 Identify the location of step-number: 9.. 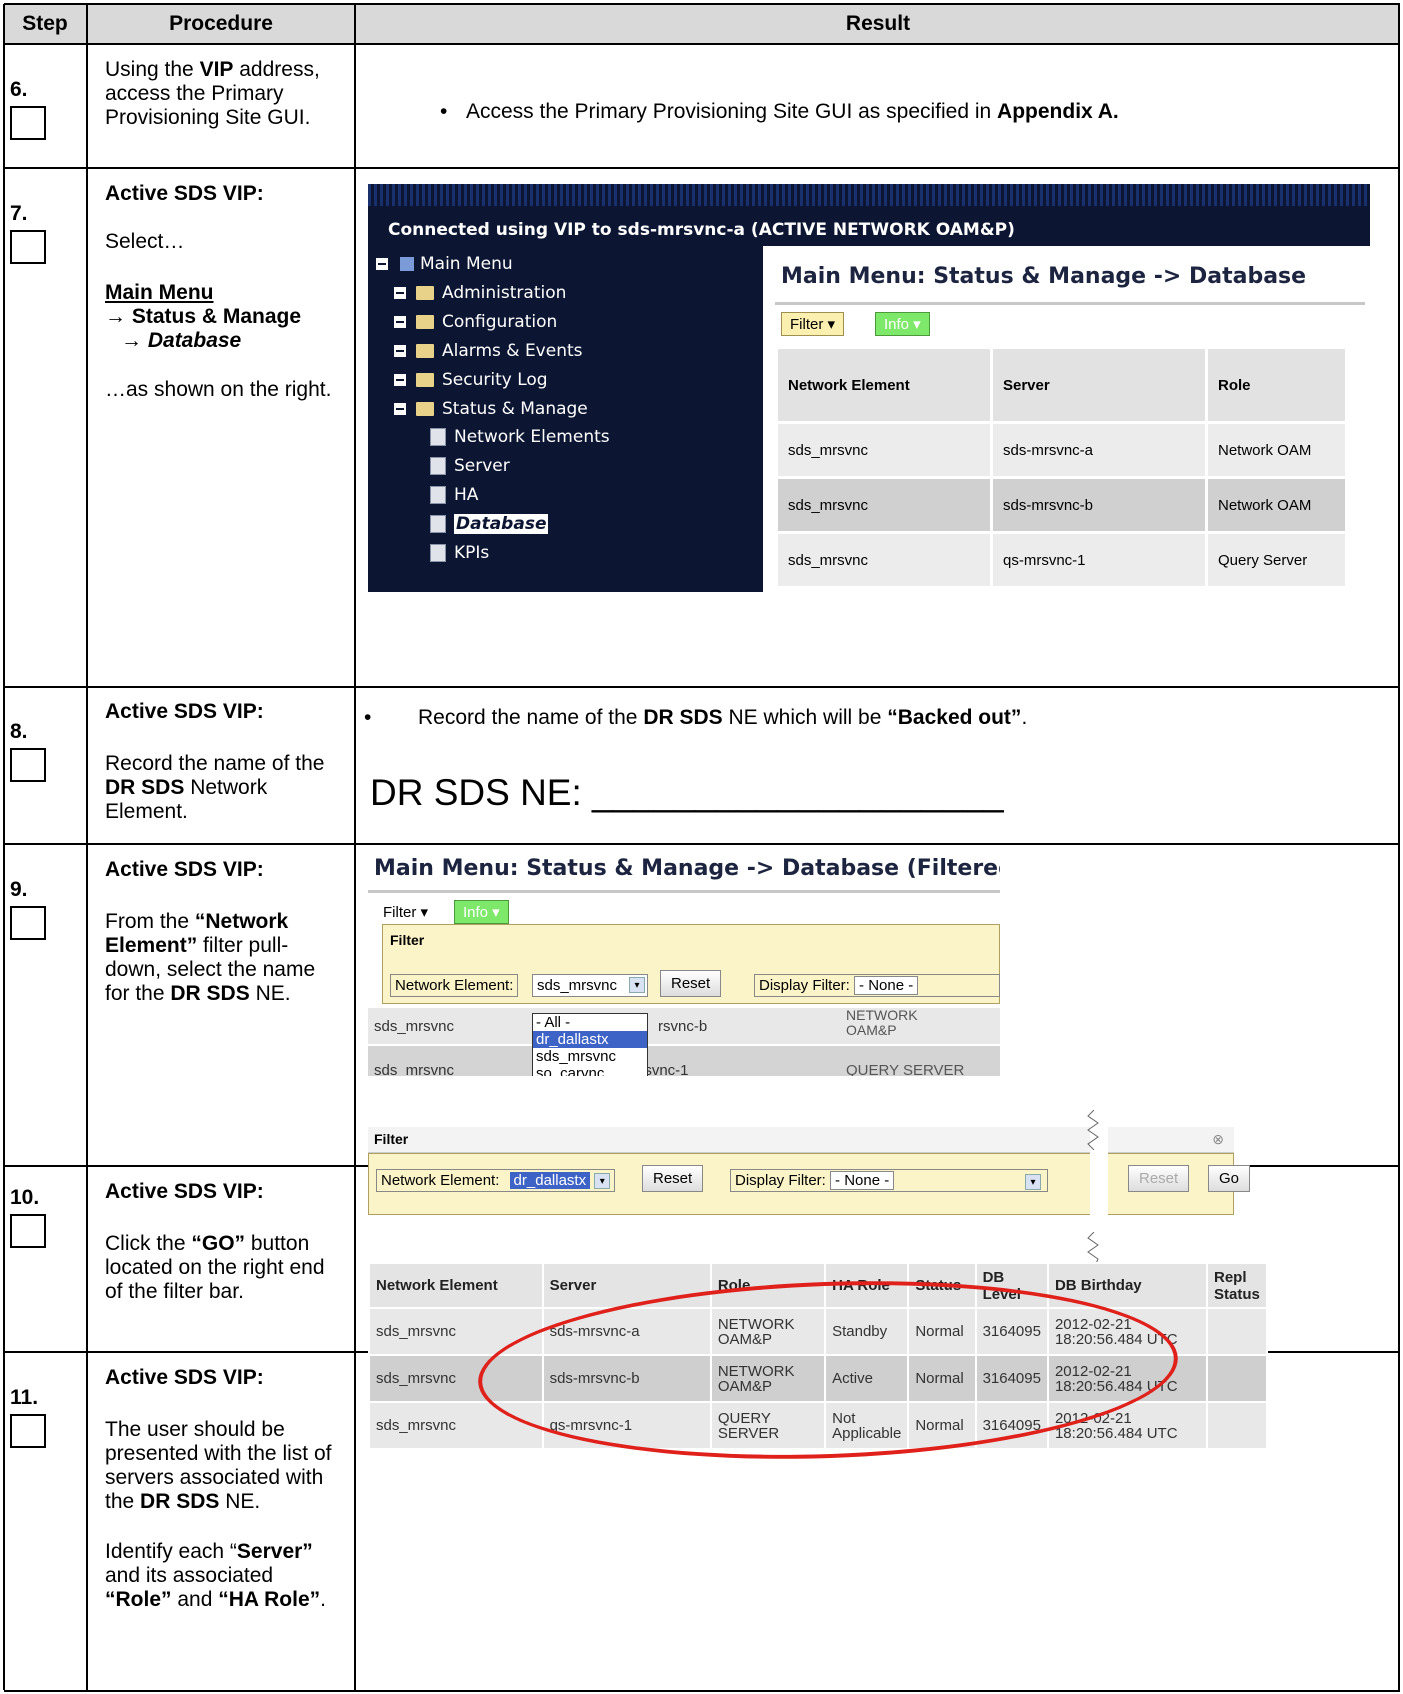
(19, 889).